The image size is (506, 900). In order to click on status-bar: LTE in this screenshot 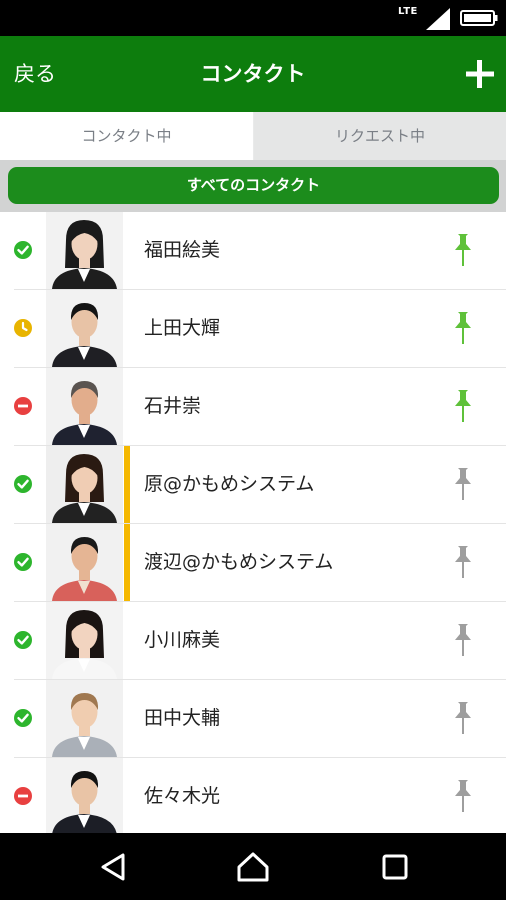, I will do `click(253, 18)`.